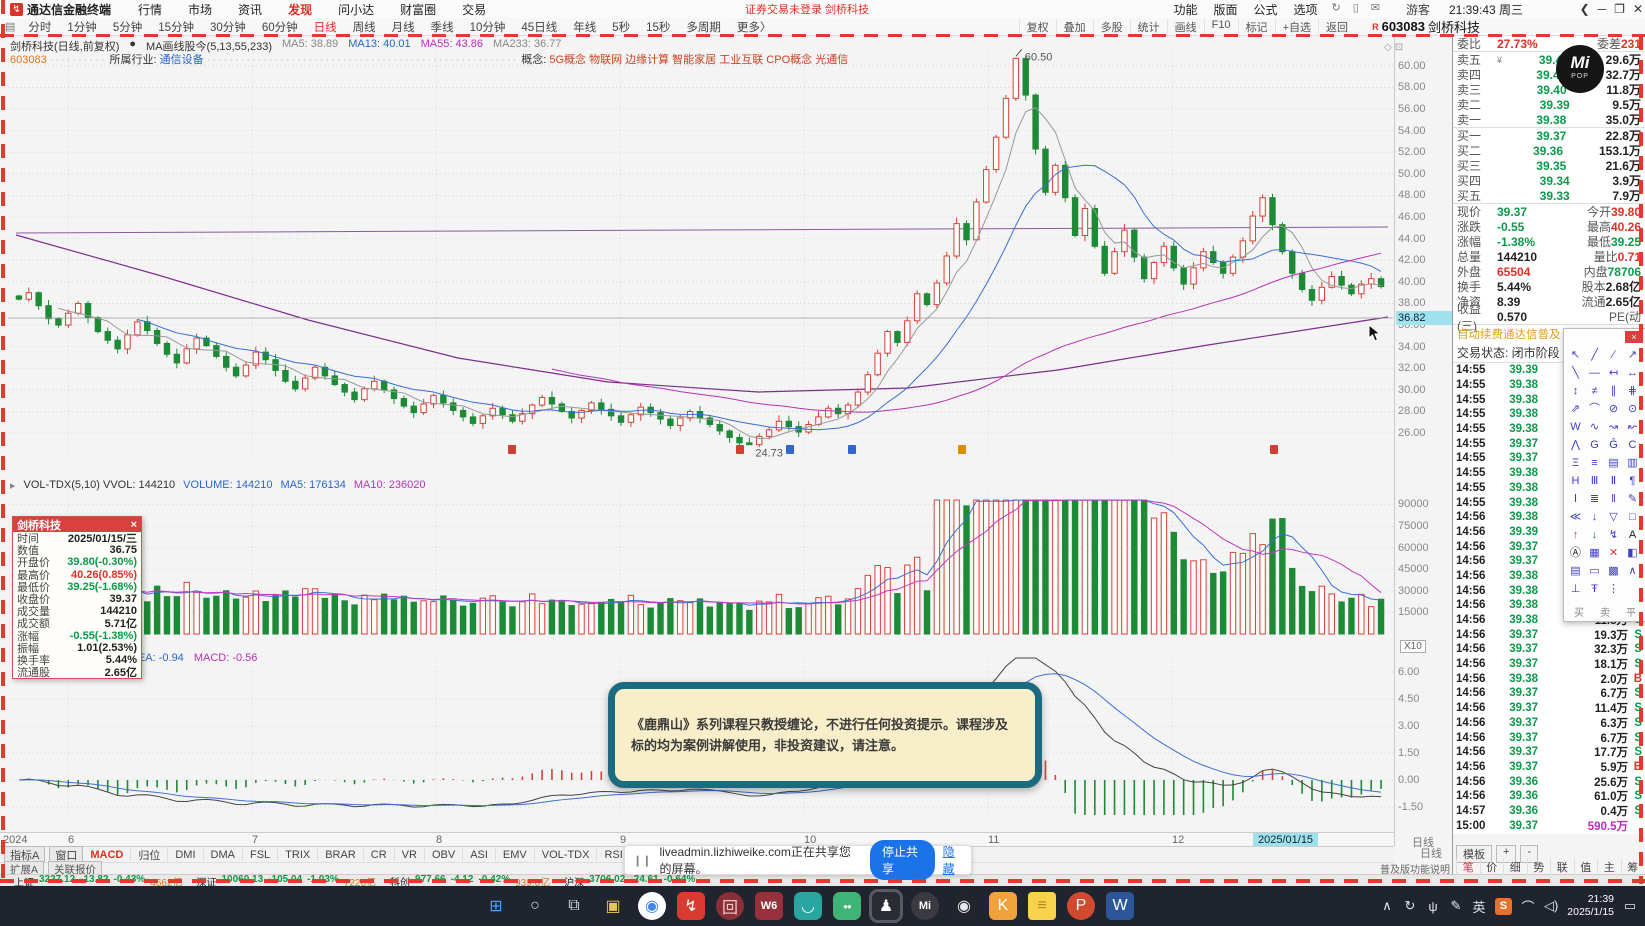  I want to click on guest-label: 游客, so click(1418, 9).